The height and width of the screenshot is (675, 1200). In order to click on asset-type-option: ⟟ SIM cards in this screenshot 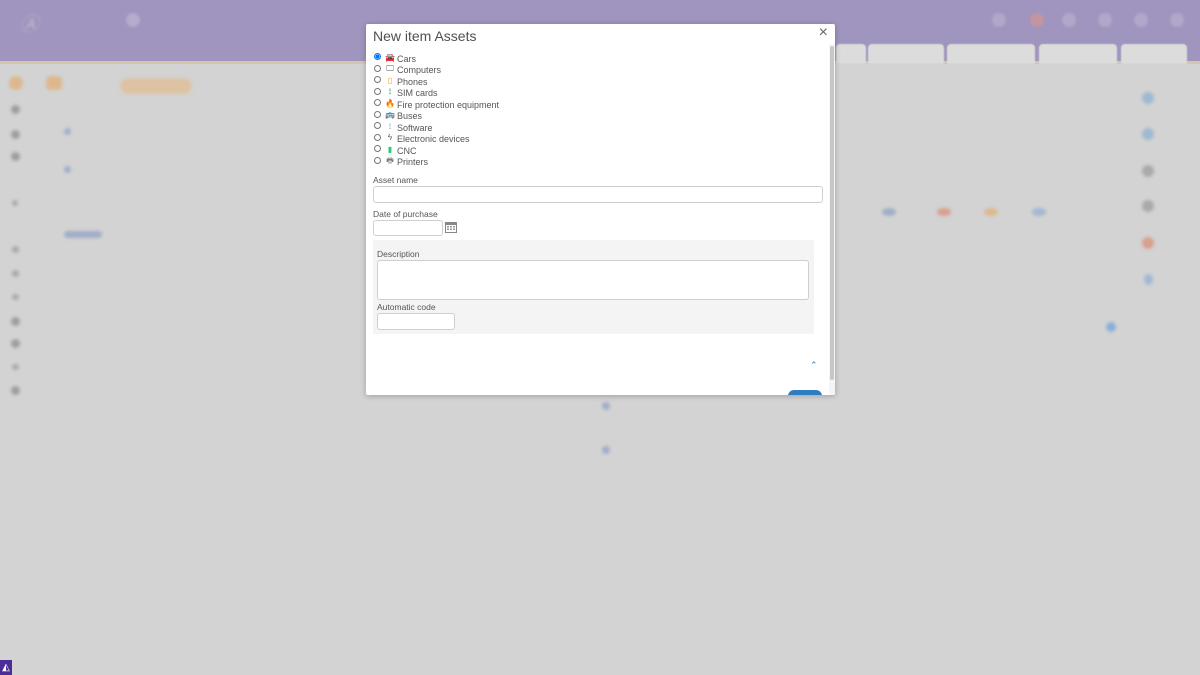, I will do `click(436, 93)`.